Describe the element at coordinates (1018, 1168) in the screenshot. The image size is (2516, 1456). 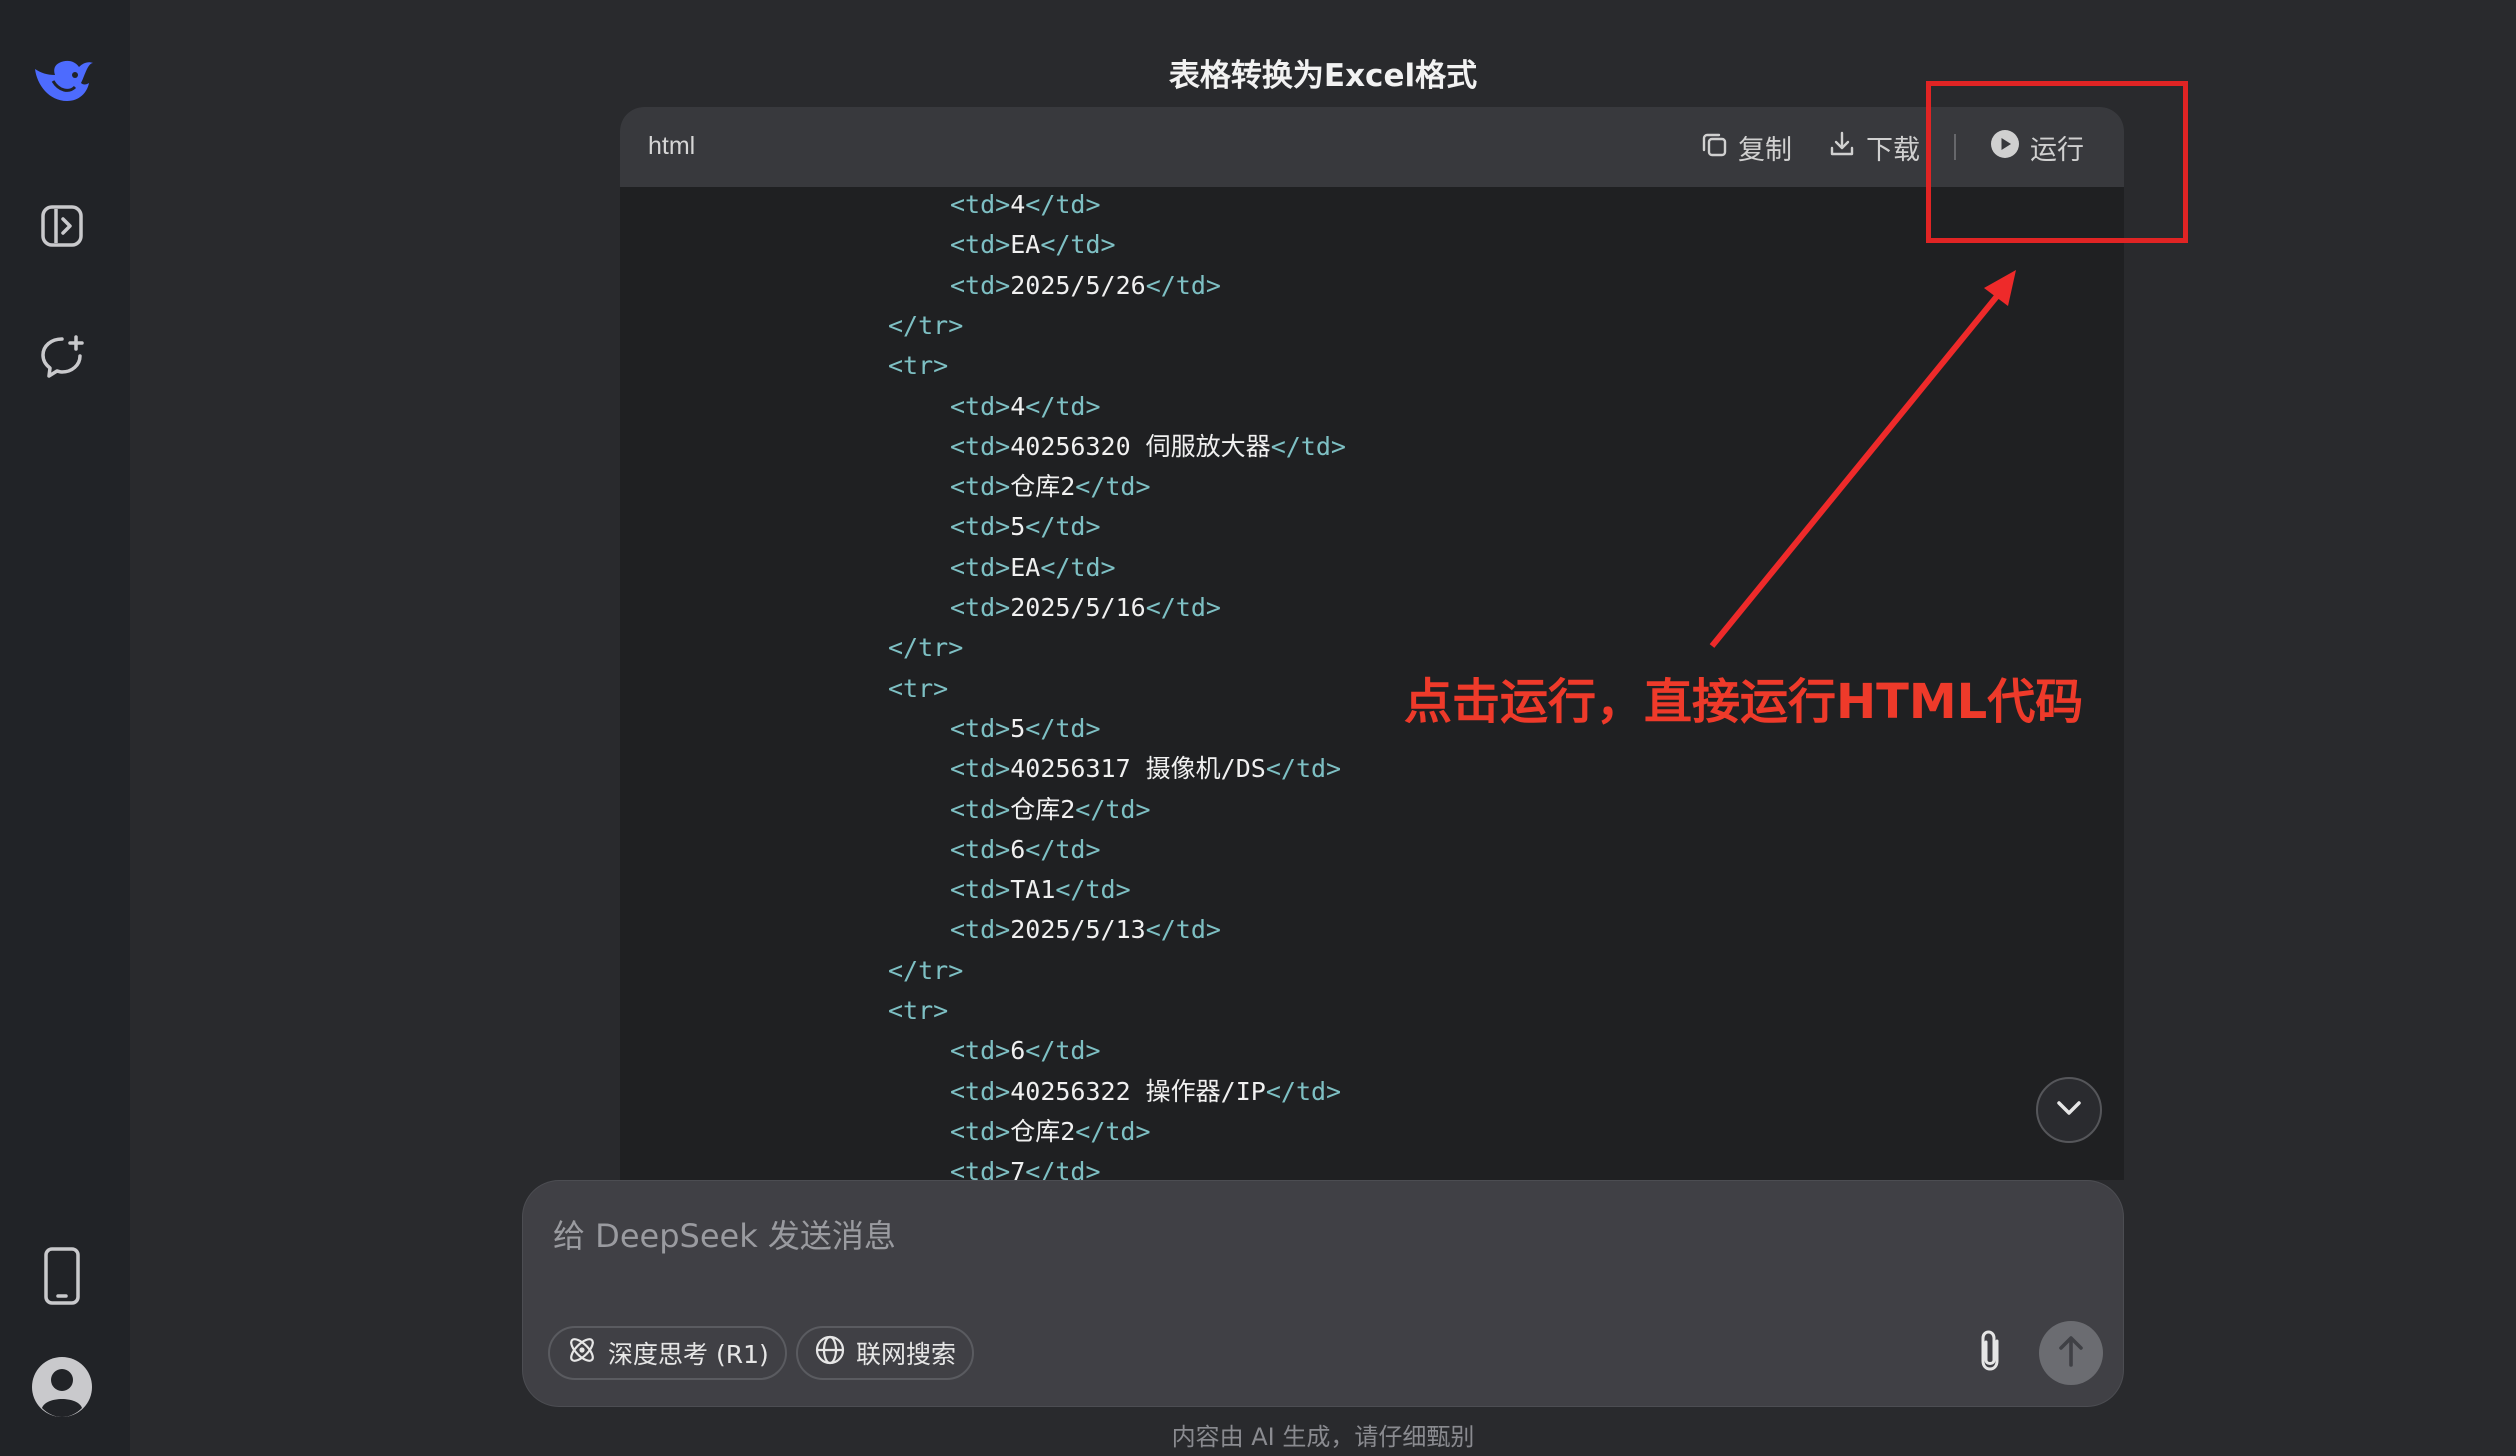
I see `code-cell-value: 7` at that location.